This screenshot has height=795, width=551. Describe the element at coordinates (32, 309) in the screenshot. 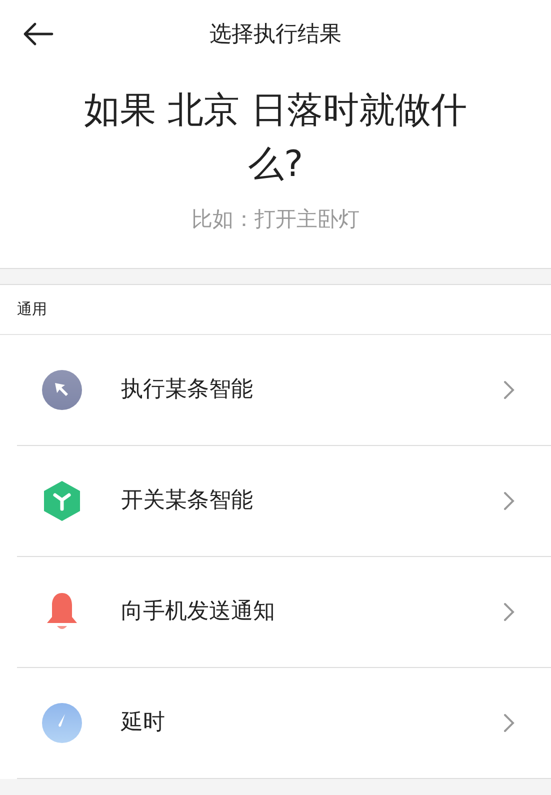

I see `section-label: 通用` at that location.